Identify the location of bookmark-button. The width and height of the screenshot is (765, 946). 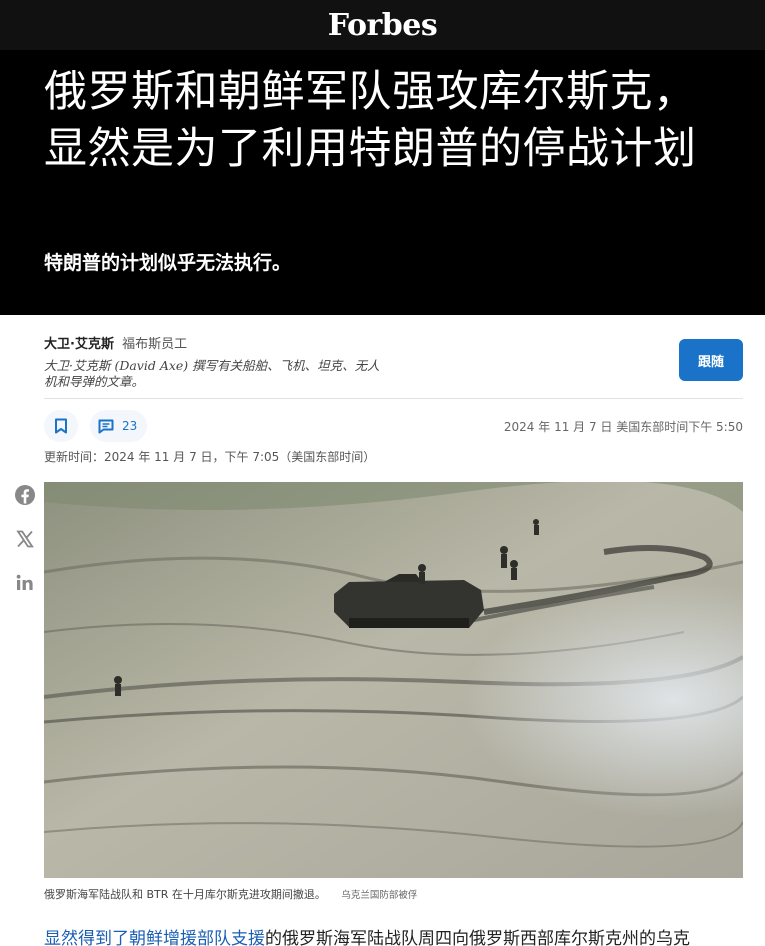
(61, 426).